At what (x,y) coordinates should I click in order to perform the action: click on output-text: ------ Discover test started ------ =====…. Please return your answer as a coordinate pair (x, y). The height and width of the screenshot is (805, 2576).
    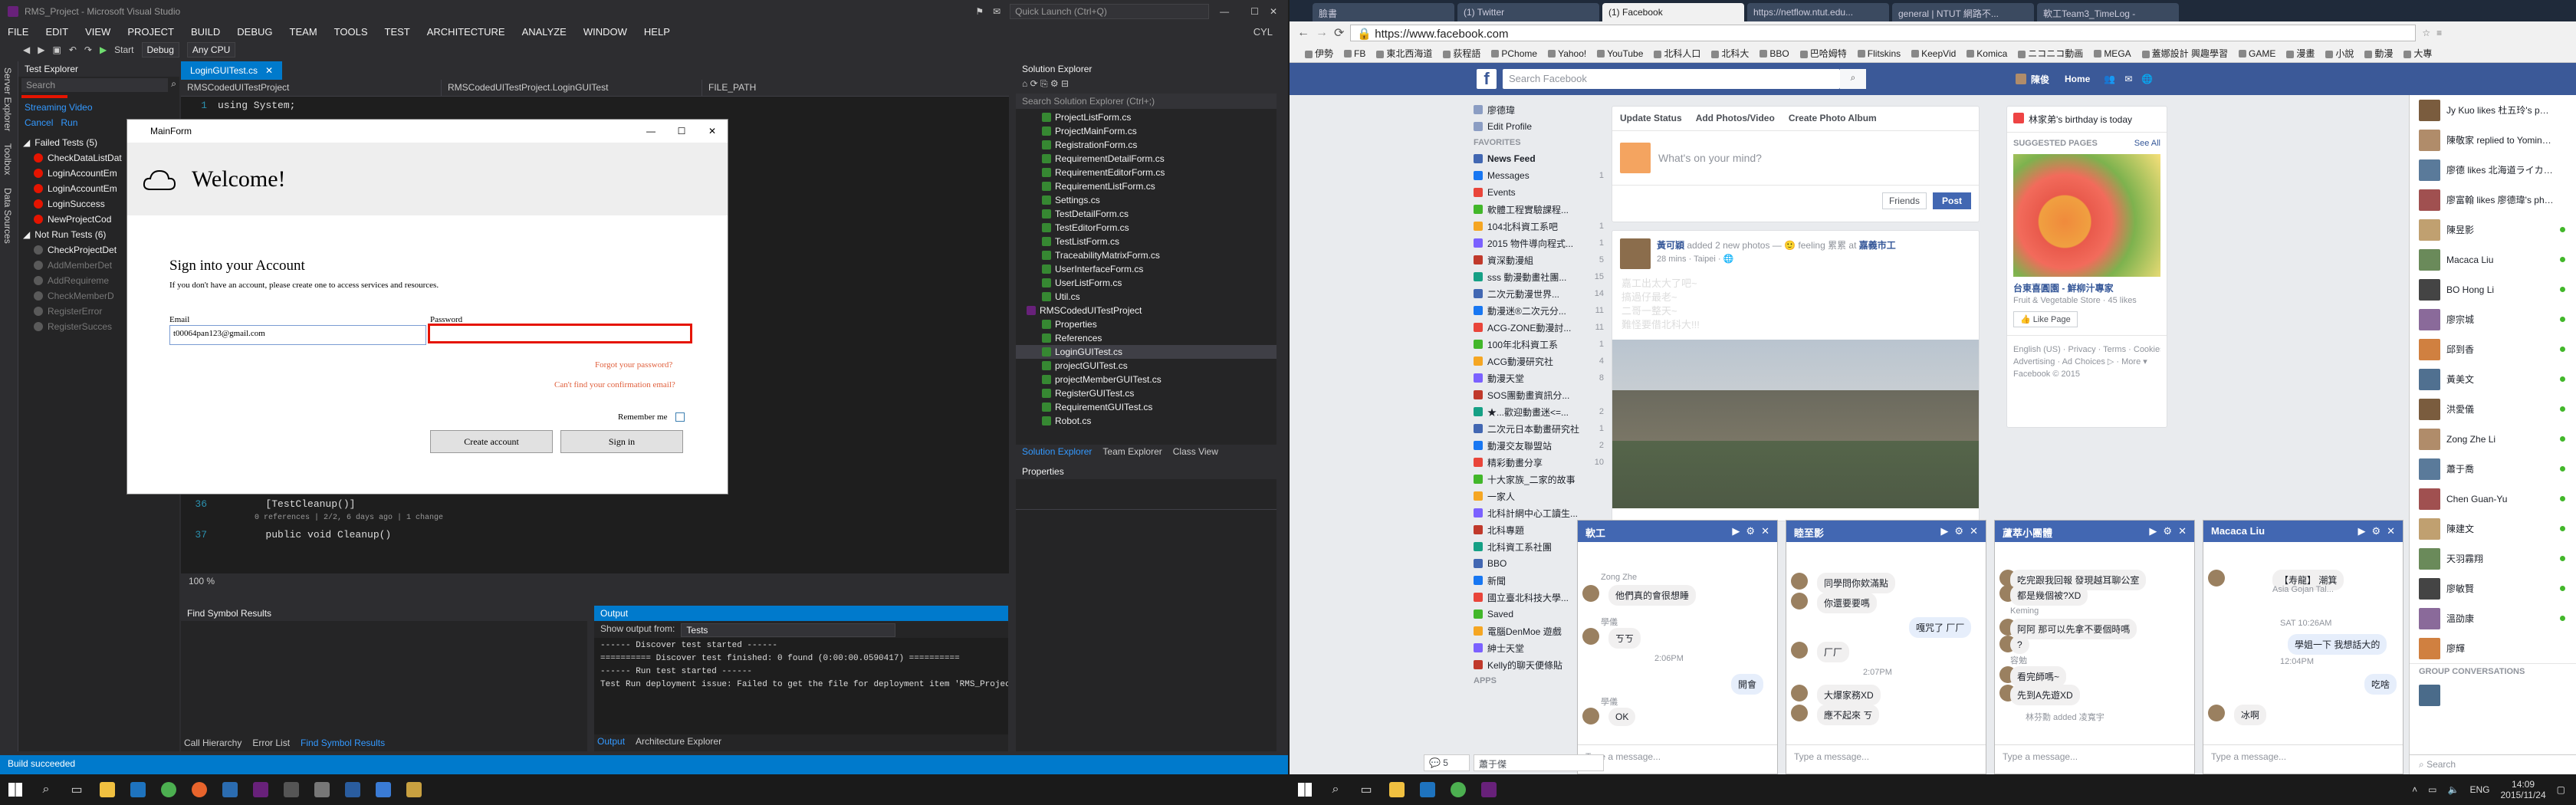
    Looking at the image, I should click on (801, 686).